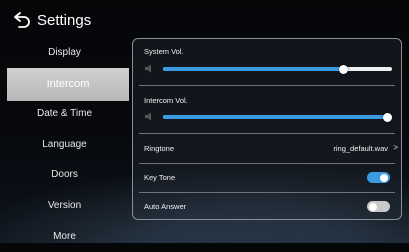 The image size is (409, 252). What do you see at coordinates (64, 53) in the screenshot?
I see `sidebar-item-display: Display` at bounding box center [64, 53].